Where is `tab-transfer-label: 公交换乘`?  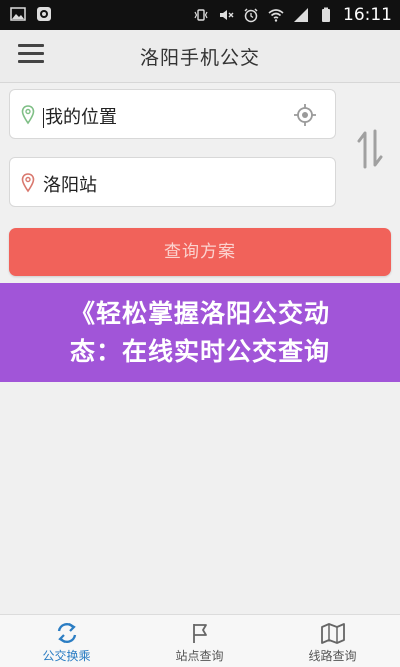 tab-transfer-label: 公交换乘 is located at coordinates (66, 656).